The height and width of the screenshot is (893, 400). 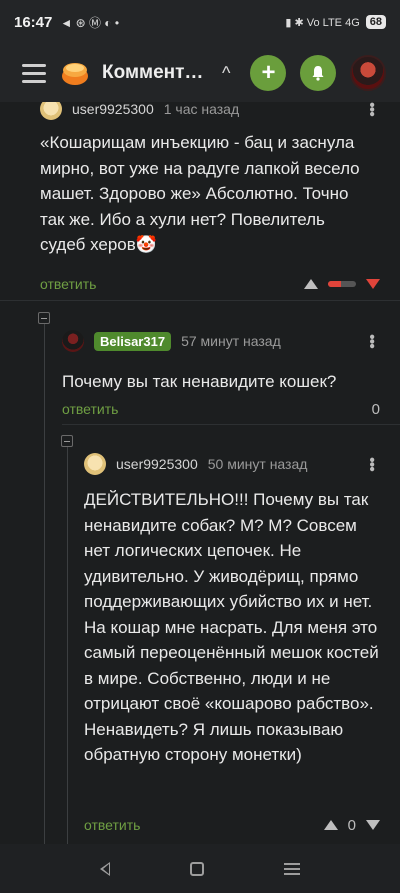 I want to click on status-right: ▮ ✱ Vo LTE 4G 68, so click(x=335, y=22).